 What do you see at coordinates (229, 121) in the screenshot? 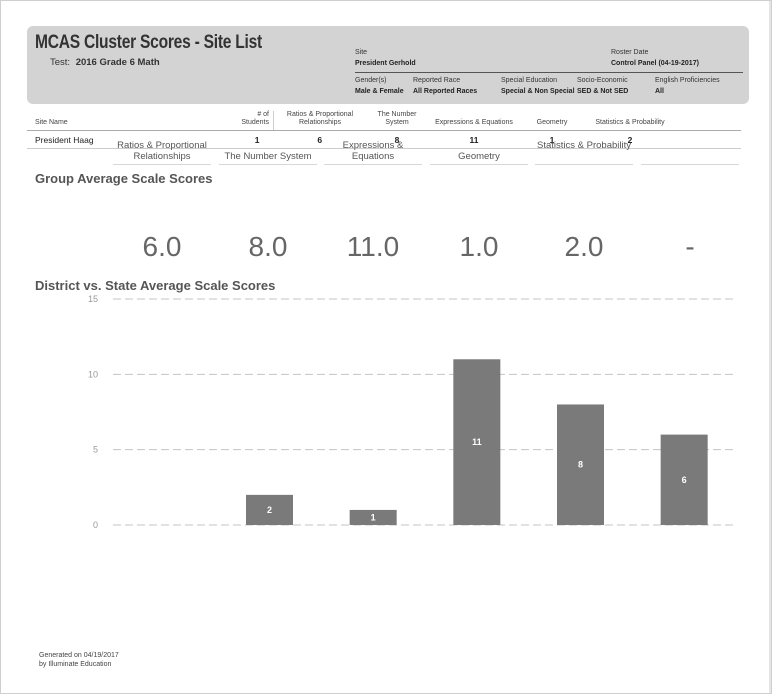
I see `col-students: # of Students` at bounding box center [229, 121].